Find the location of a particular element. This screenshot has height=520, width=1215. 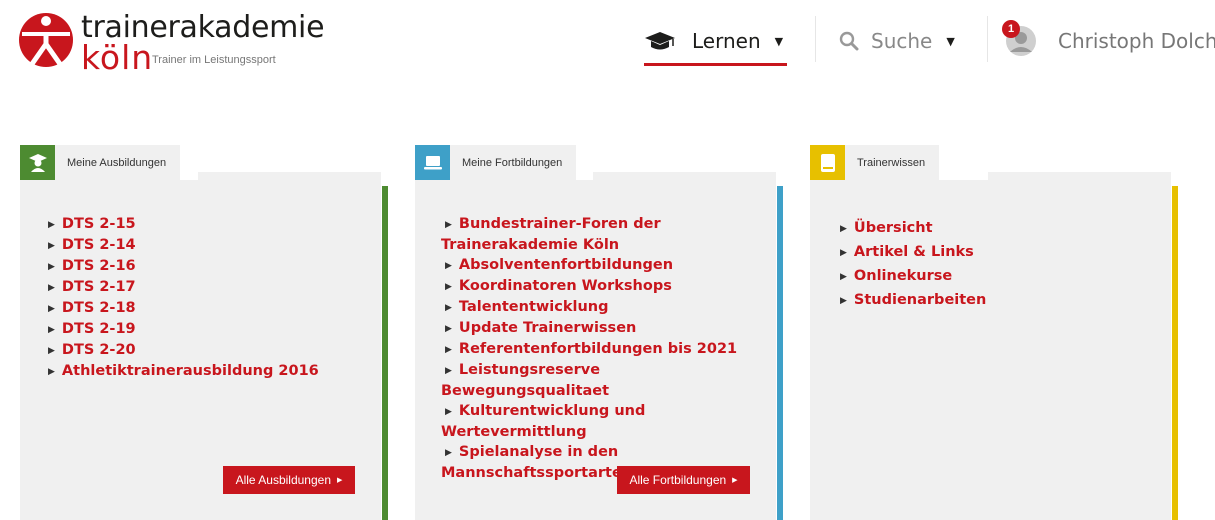

list-item-label: DTS 2-20 is located at coordinates (98, 350).